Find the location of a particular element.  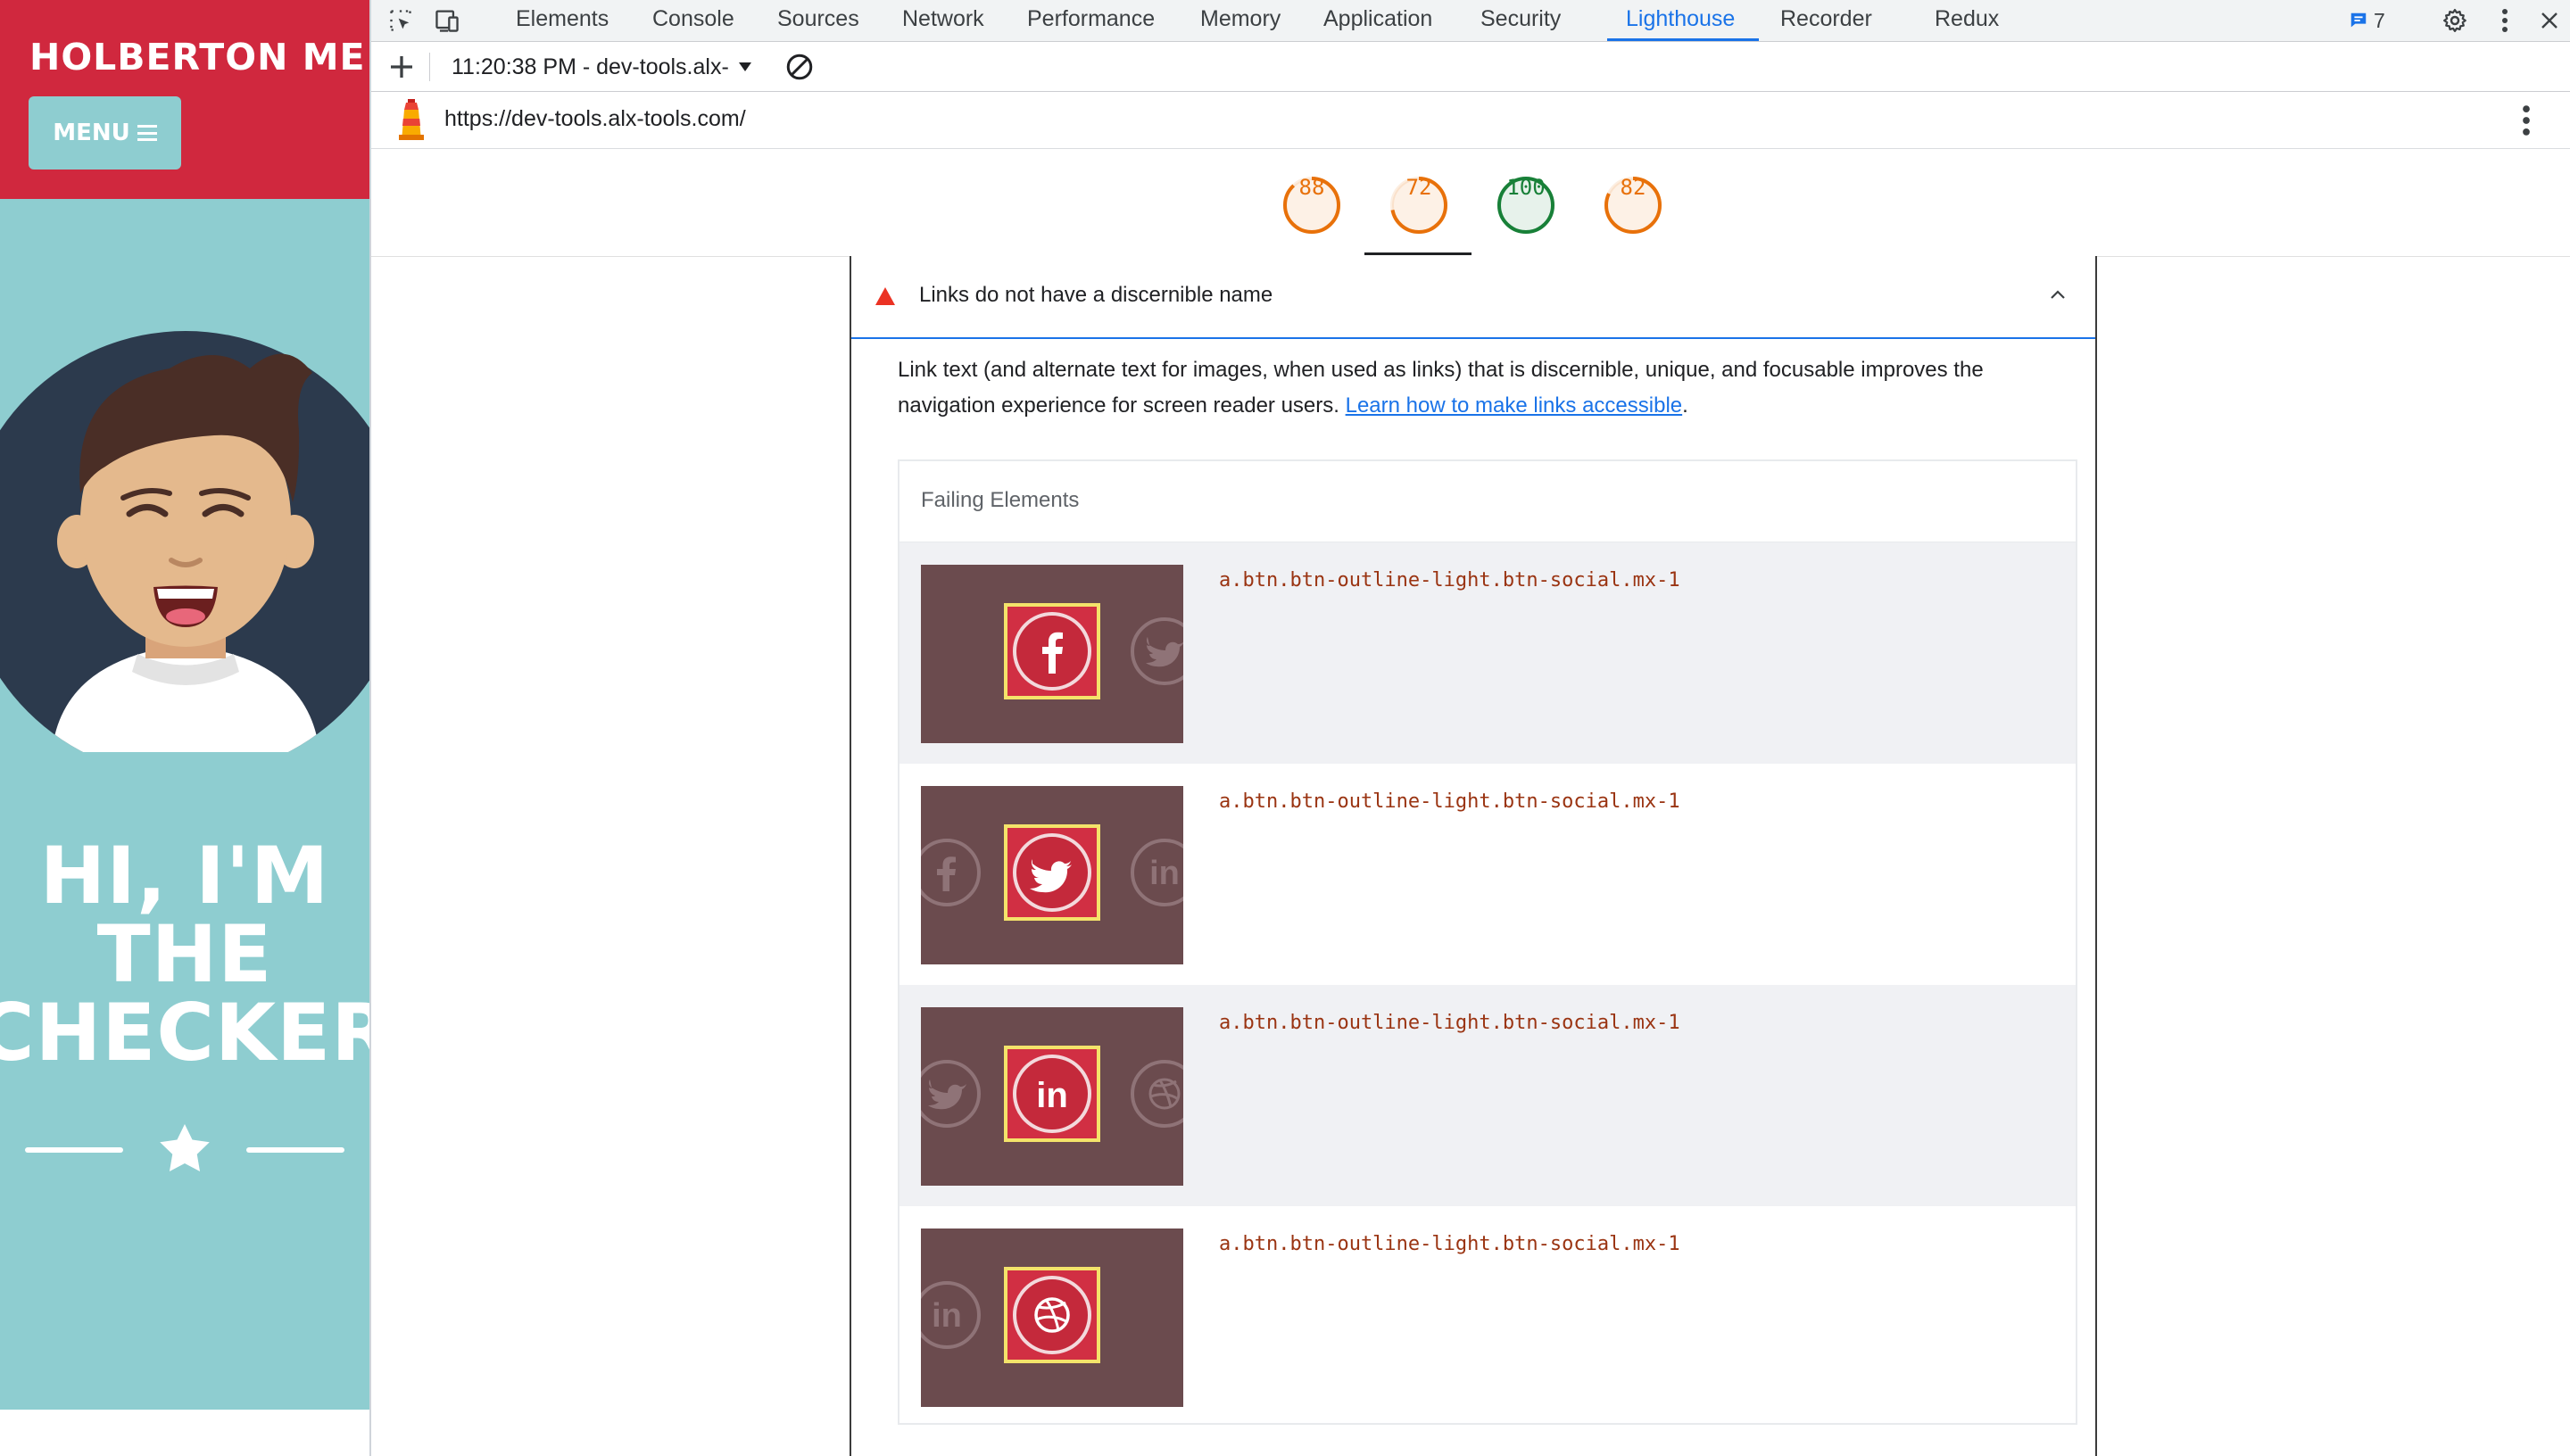

failing-element-row: a.btn.btn-outline-light.btn-social.mx-1 is located at coordinates (1488, 653).